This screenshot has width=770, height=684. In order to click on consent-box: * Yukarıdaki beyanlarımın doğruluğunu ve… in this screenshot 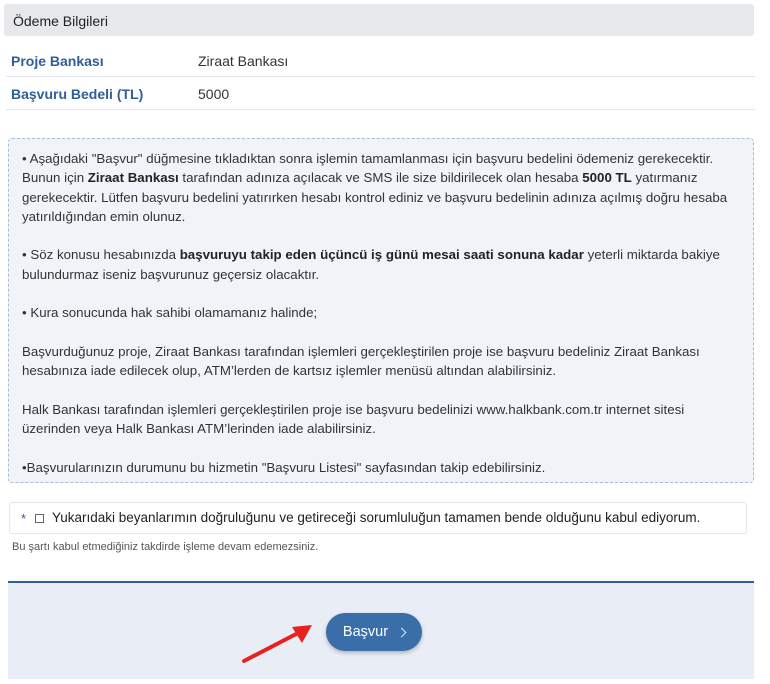, I will do `click(378, 518)`.